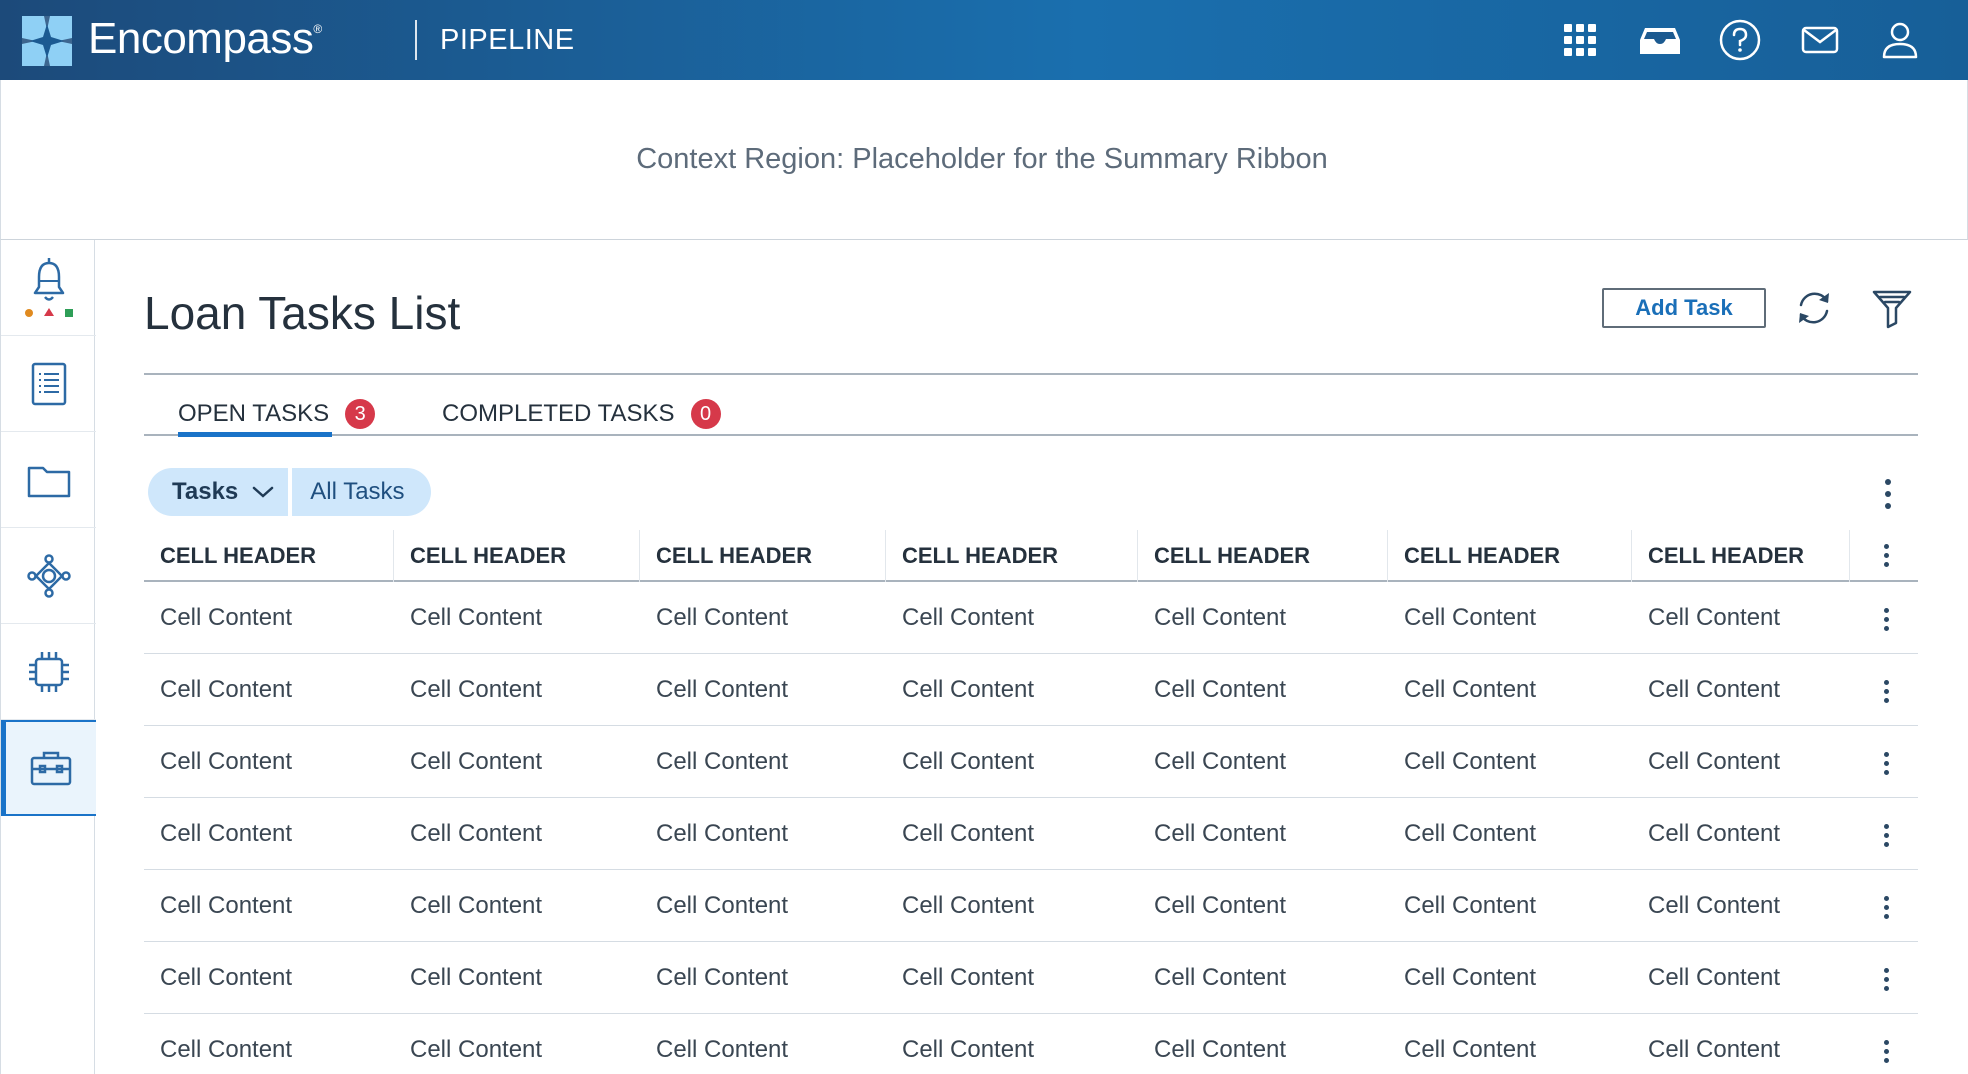 This screenshot has width=1968, height=1074. What do you see at coordinates (1814, 308) in the screenshot?
I see `refresh-icon` at bounding box center [1814, 308].